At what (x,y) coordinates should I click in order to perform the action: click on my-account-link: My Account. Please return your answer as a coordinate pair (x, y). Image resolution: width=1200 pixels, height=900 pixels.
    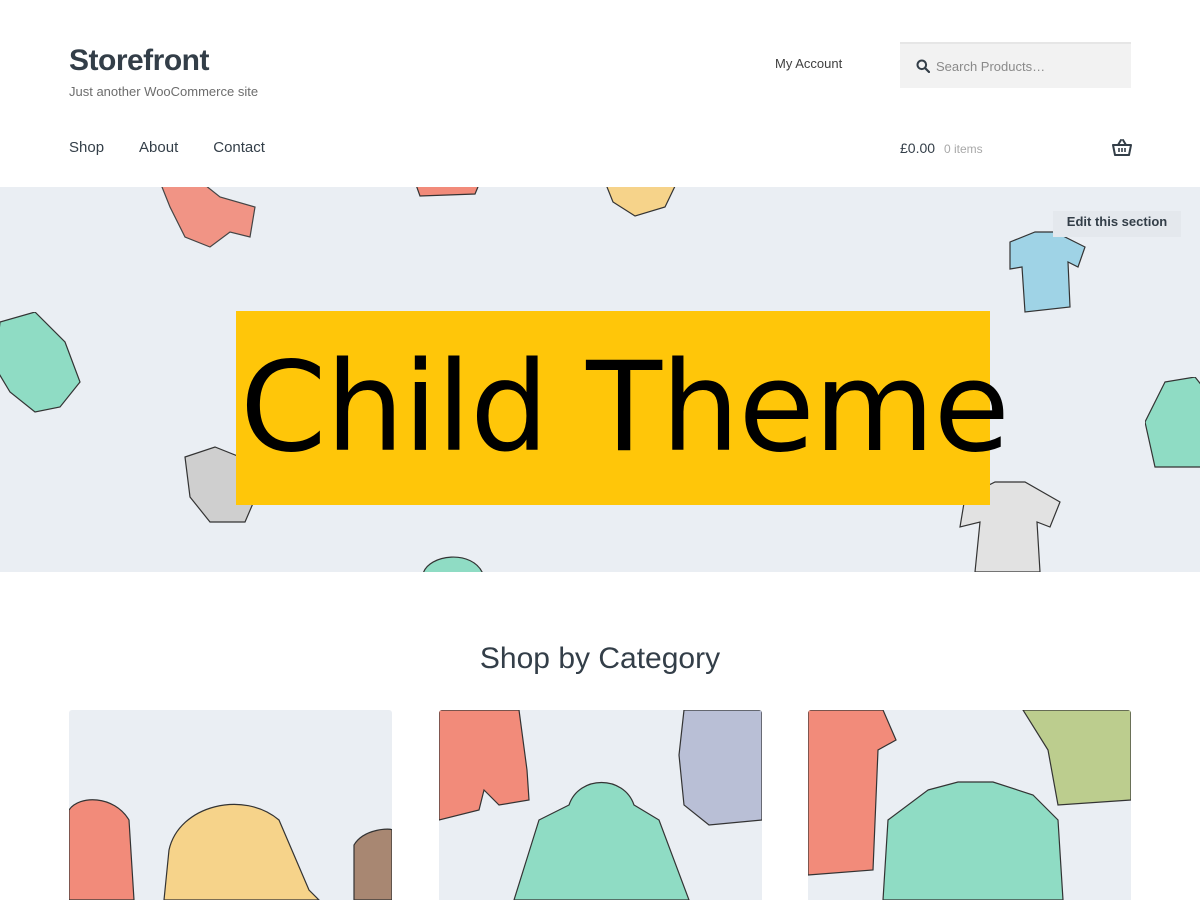
    Looking at the image, I should click on (808, 63).